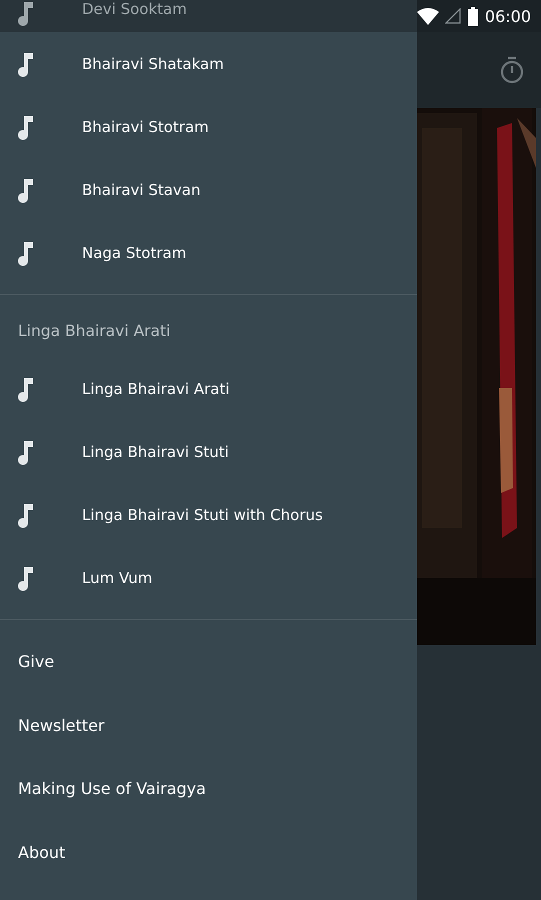 The height and width of the screenshot is (900, 541). Describe the element at coordinates (507, 16) in the screenshot. I see `status-time: 06:00` at that location.